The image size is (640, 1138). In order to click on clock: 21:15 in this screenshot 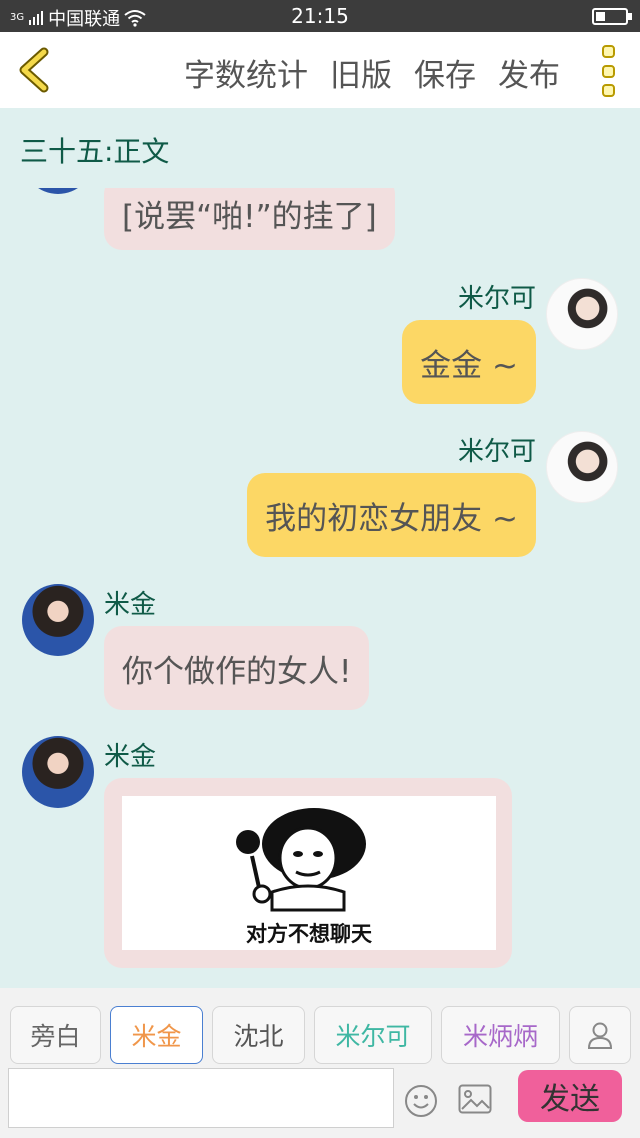, I will do `click(320, 16)`.